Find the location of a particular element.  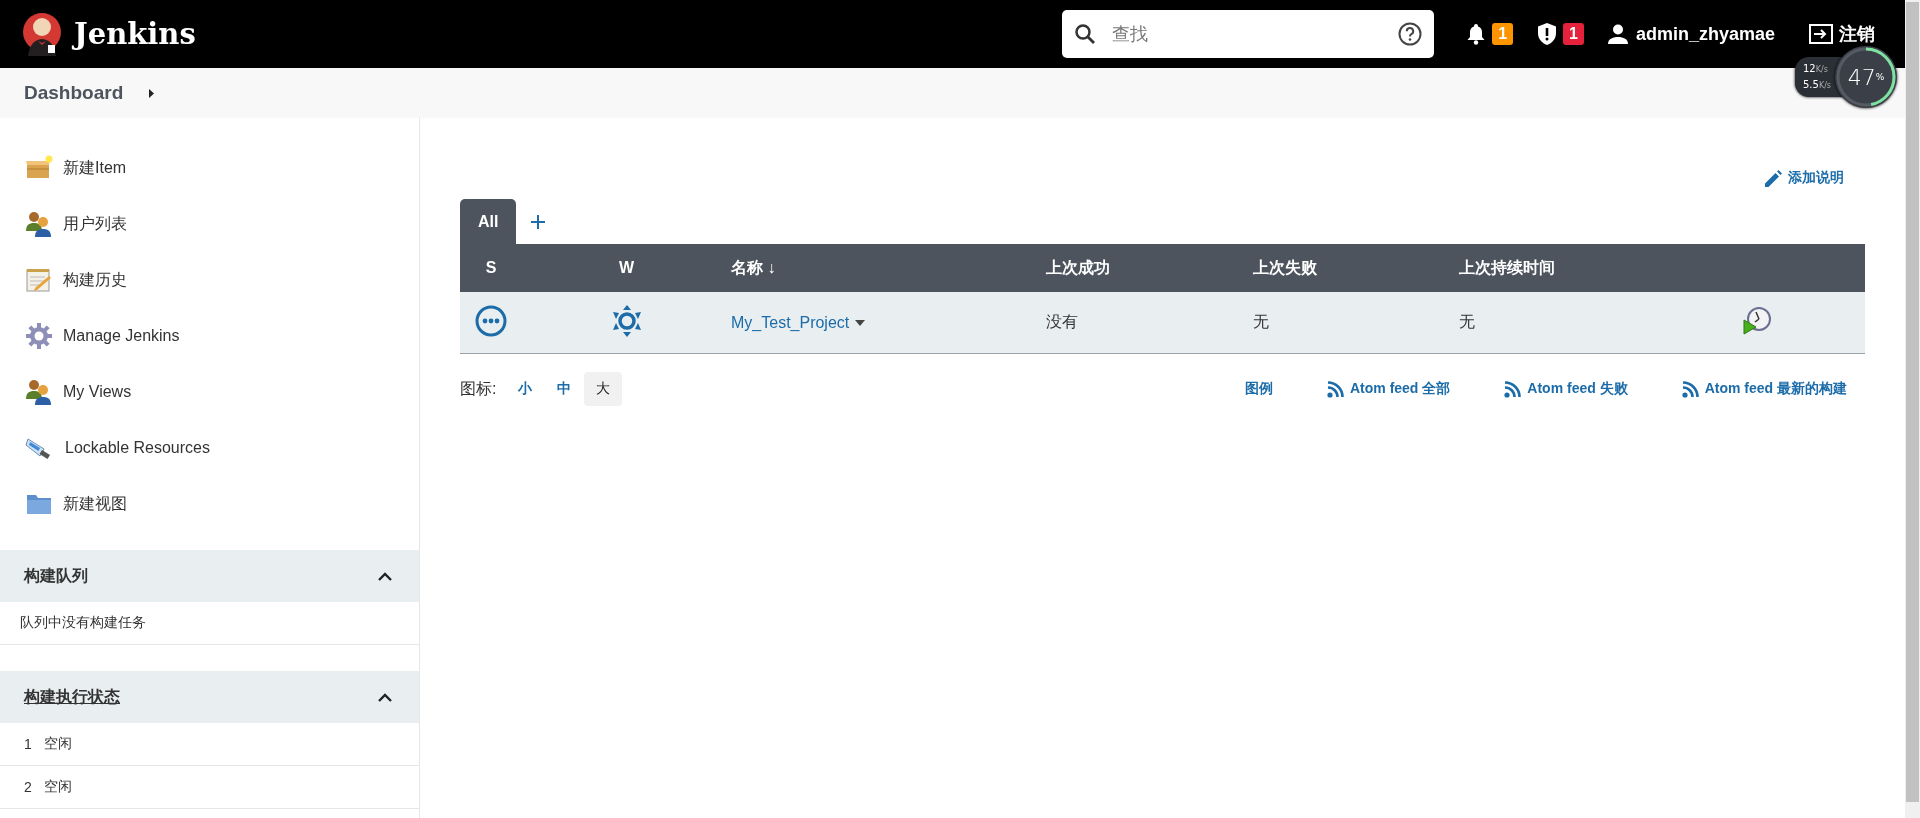

user-icon is located at coordinates (1617, 34).